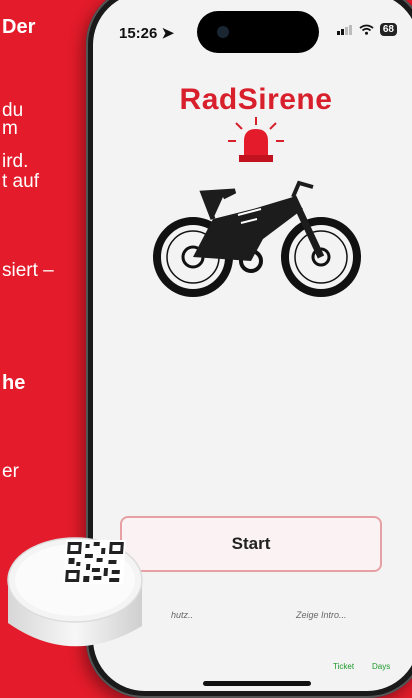 This screenshot has height=698, width=412. I want to click on home-indicator, so click(257, 683).